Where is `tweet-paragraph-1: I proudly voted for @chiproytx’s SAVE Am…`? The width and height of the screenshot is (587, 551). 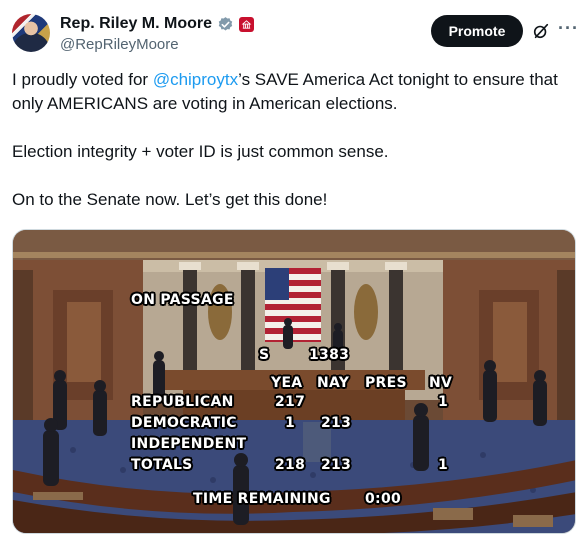 tweet-paragraph-1: I proudly voted for @chiproytx’s SAVE Am… is located at coordinates (295, 92).